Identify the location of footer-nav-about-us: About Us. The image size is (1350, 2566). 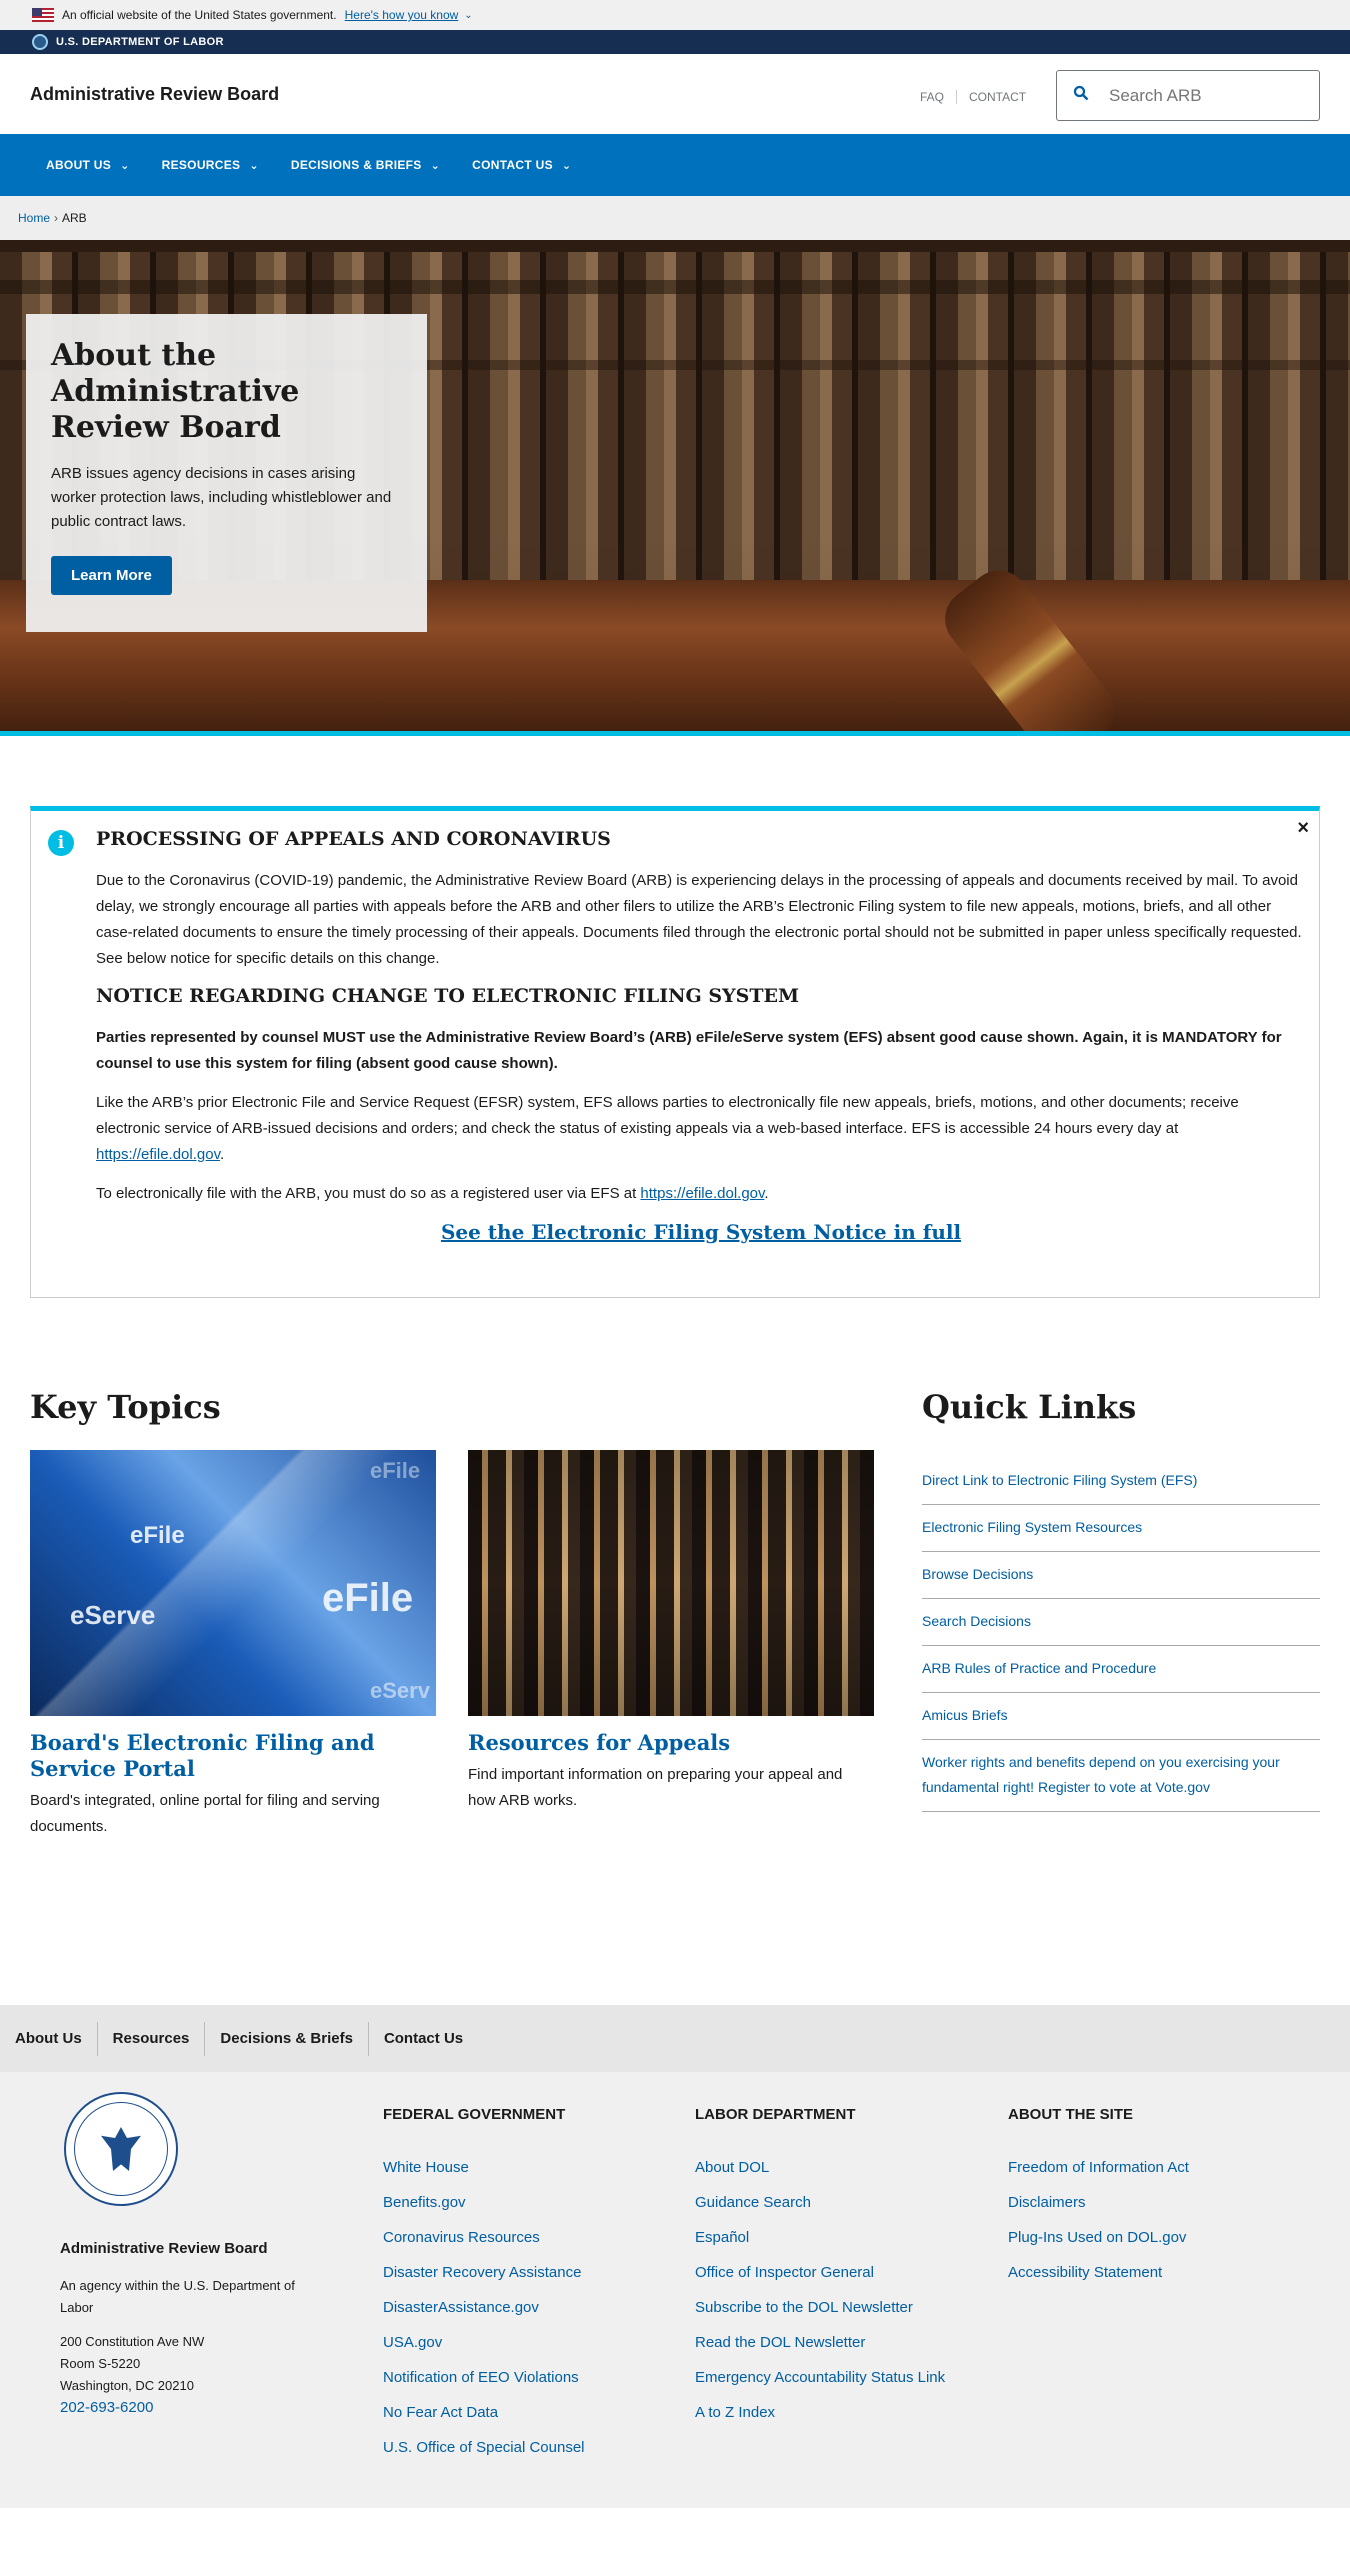
(49, 2038).